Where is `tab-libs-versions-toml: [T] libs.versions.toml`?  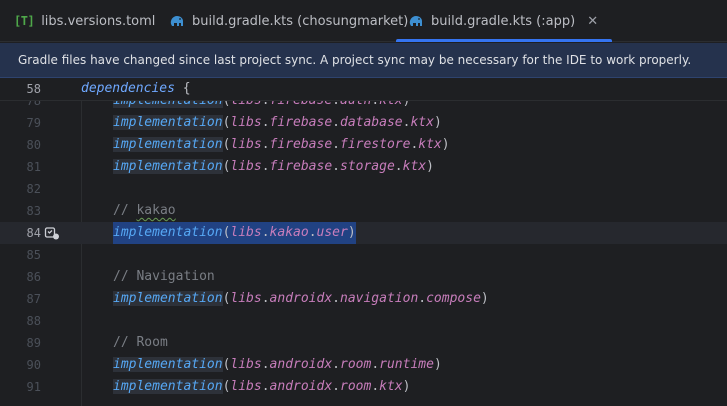 tab-libs-versions-toml: [T] libs.versions.toml is located at coordinates (84, 21).